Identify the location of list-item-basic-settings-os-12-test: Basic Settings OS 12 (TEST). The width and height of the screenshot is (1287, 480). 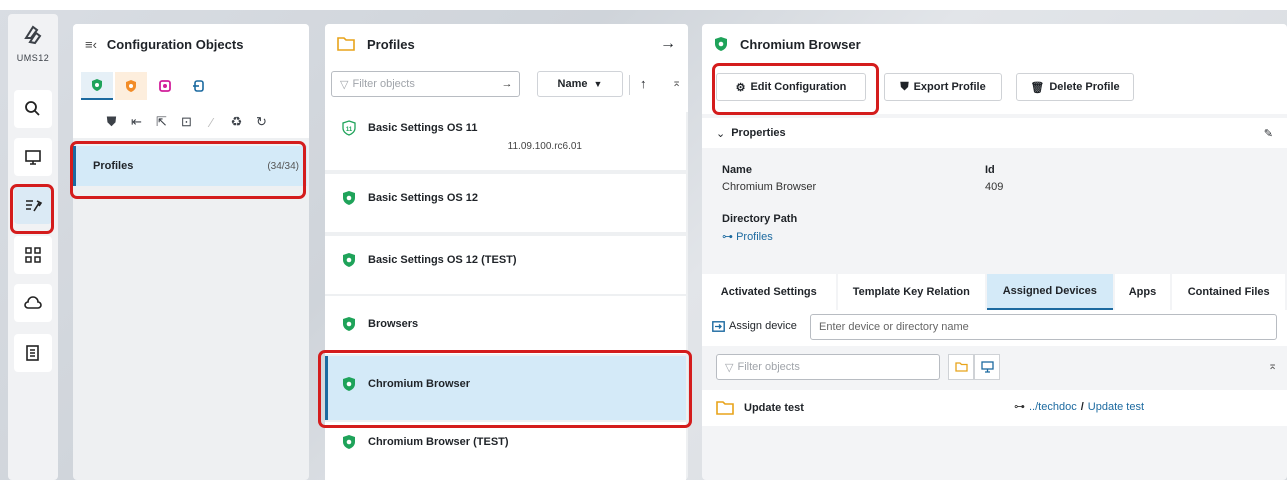
(505, 265).